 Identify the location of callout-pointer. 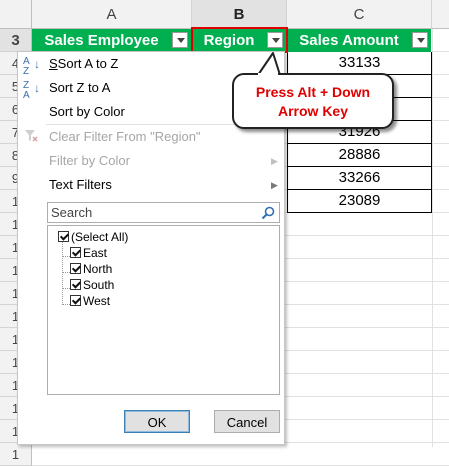
(269, 64).